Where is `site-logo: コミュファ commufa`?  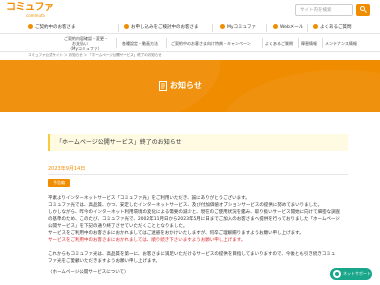
site-logo: コミュファ commufa is located at coordinates (36, 11).